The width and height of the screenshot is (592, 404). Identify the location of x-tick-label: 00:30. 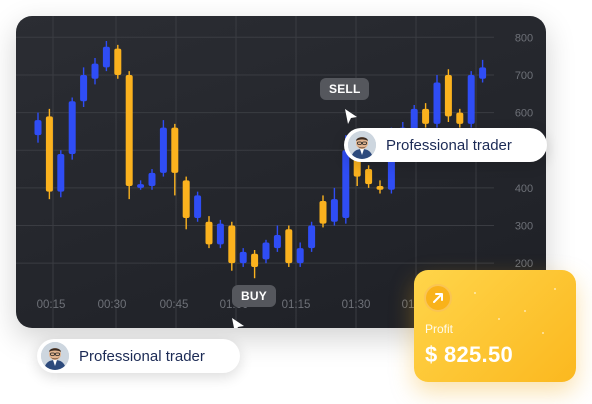
(112, 305).